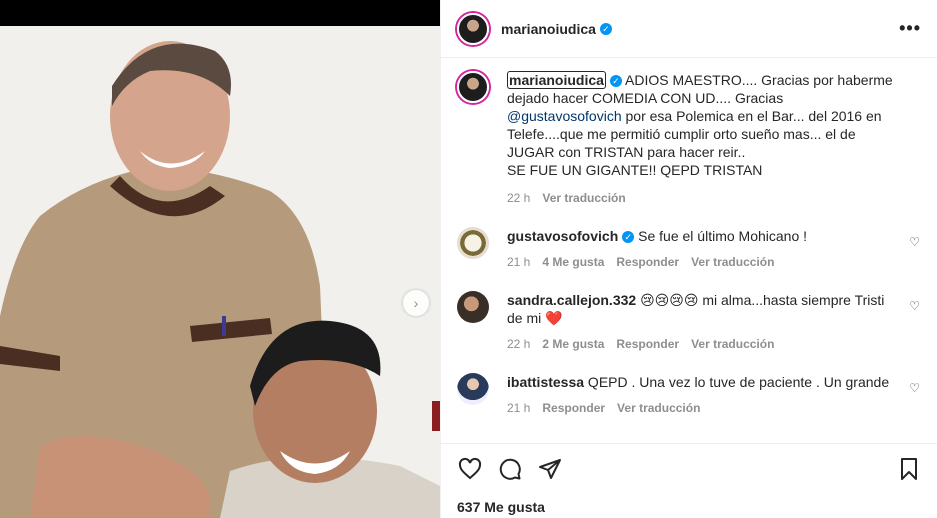  What do you see at coordinates (635, 170) in the screenshot?
I see `caption-text-3: SE FUE UN GIGANTE!! QEPD TRISTAN` at bounding box center [635, 170].